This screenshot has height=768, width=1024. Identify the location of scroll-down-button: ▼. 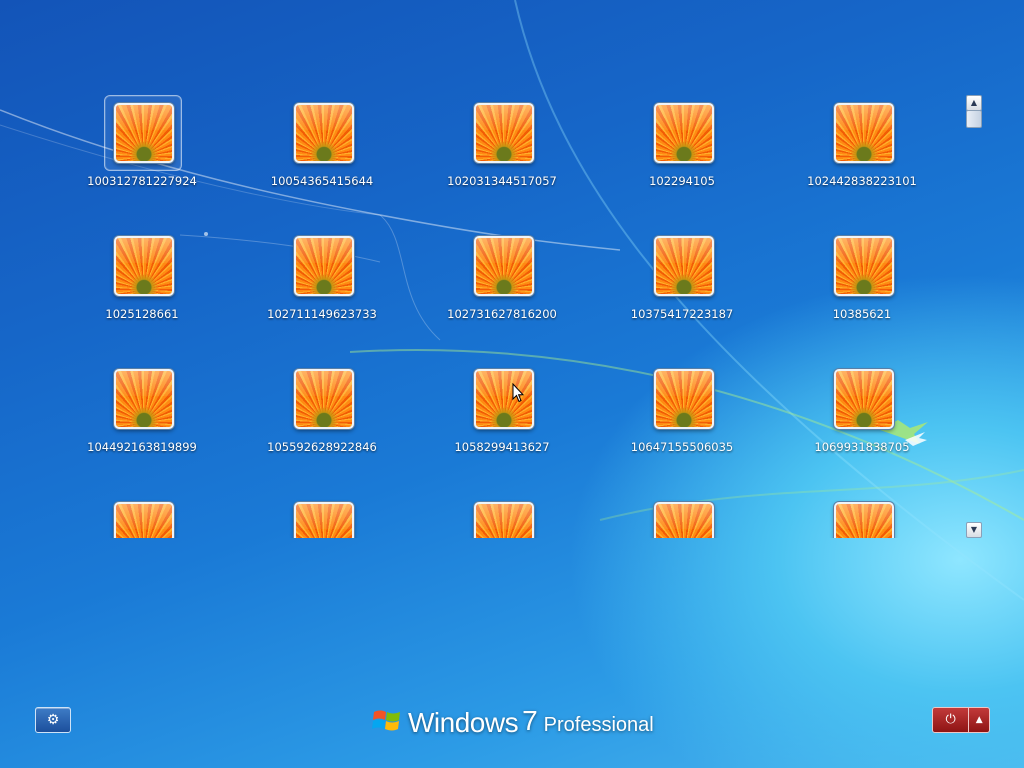
(974, 530).